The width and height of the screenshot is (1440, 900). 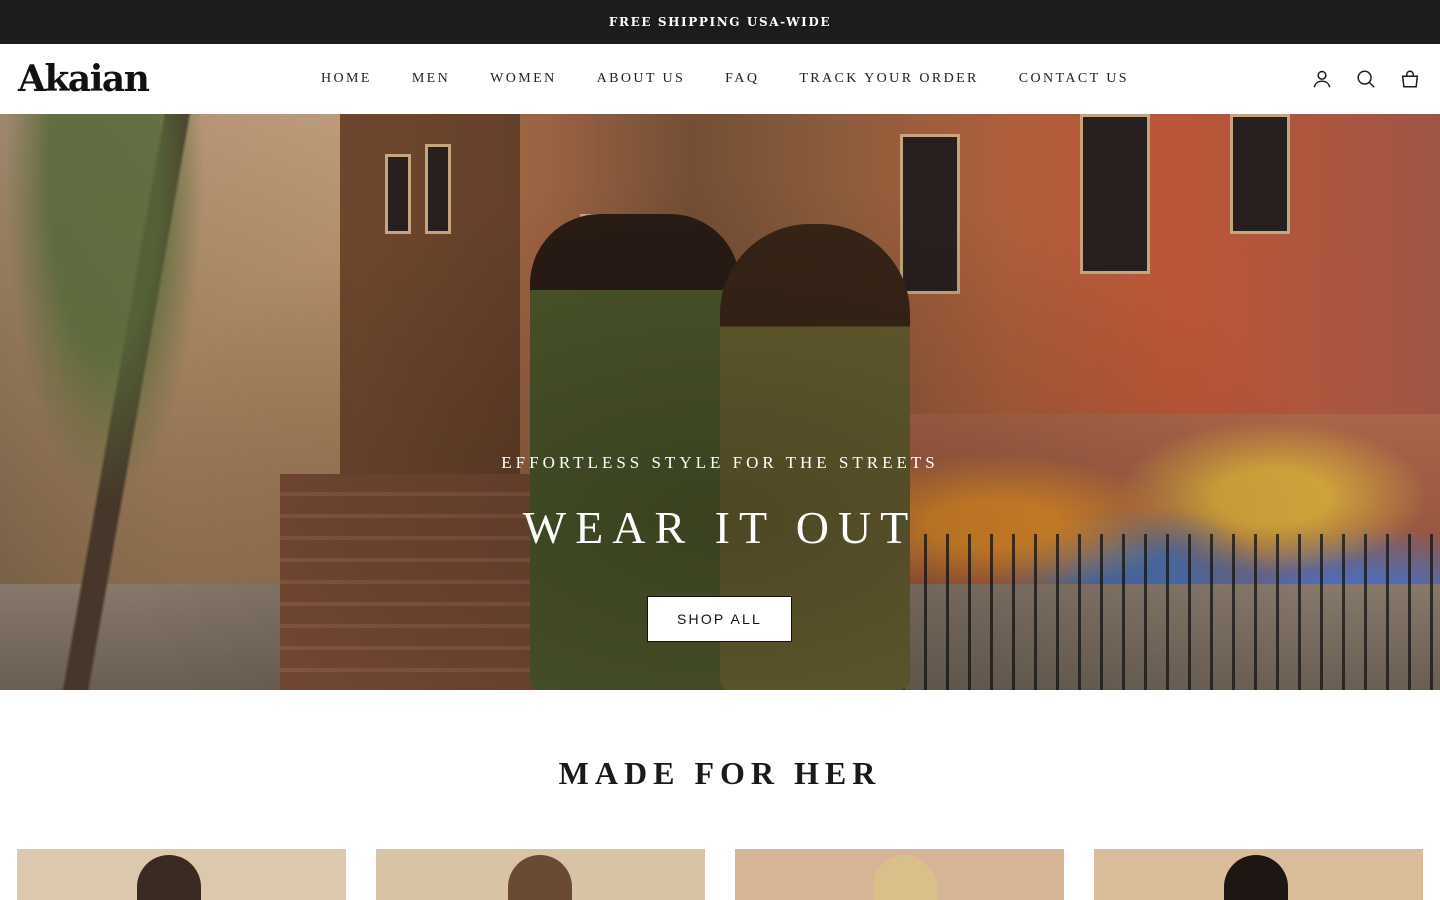 I want to click on section-title: MADE FOR HER, so click(x=720, y=773).